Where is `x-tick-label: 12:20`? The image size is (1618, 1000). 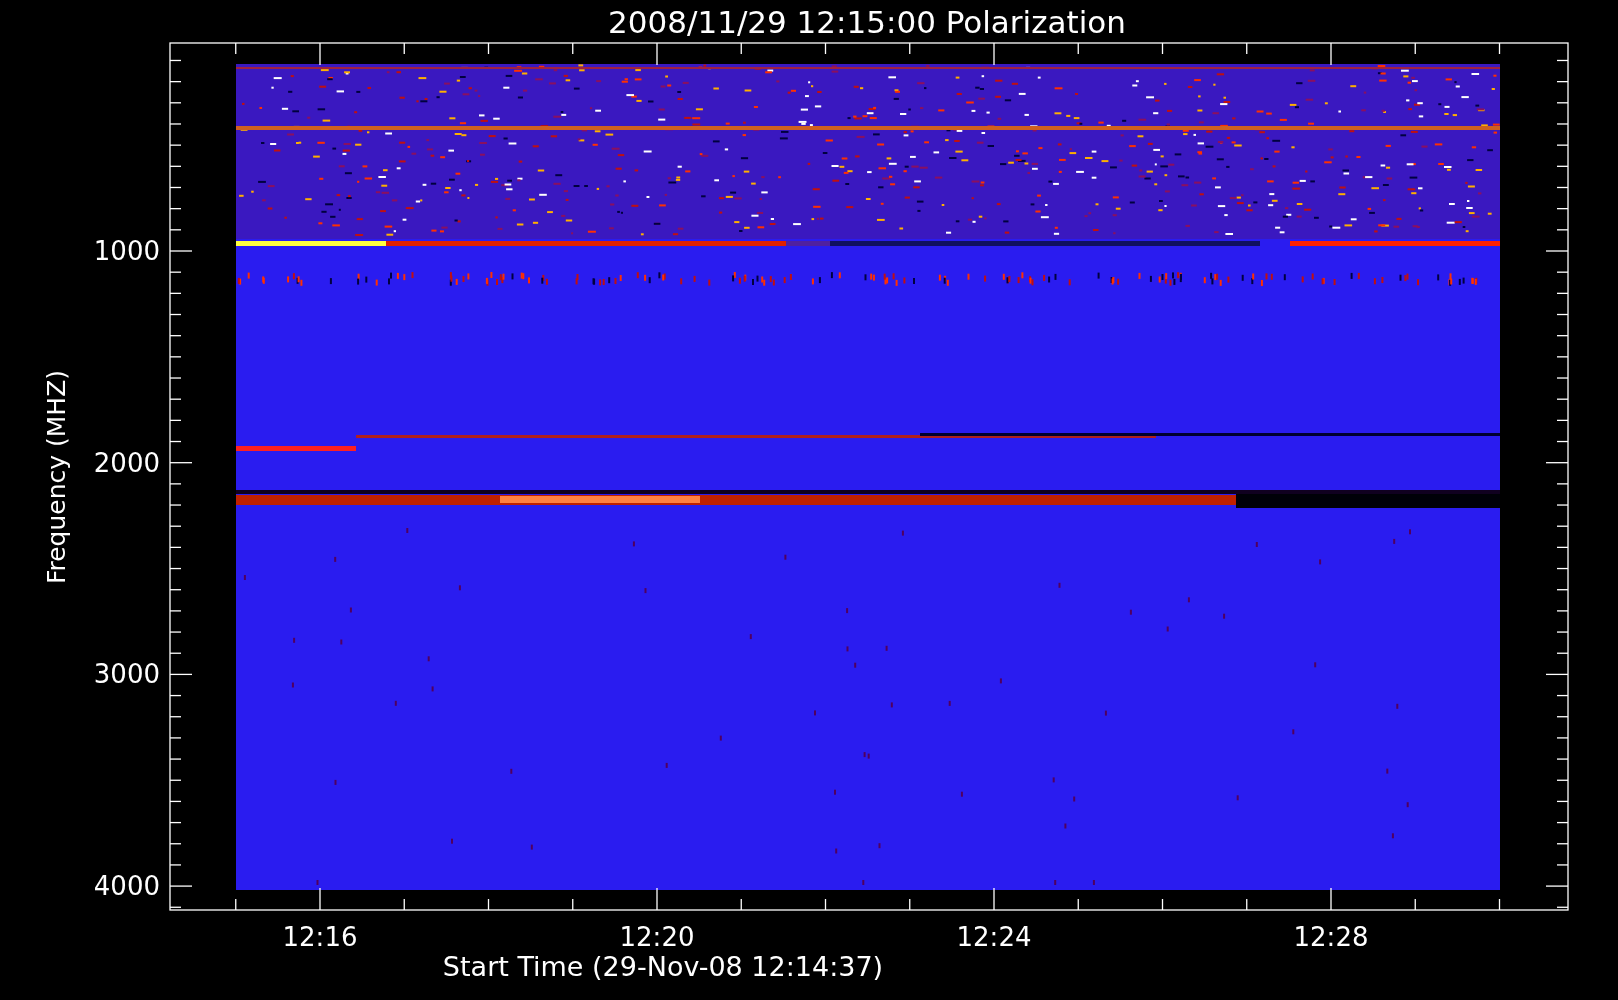 x-tick-label: 12:20 is located at coordinates (657, 937).